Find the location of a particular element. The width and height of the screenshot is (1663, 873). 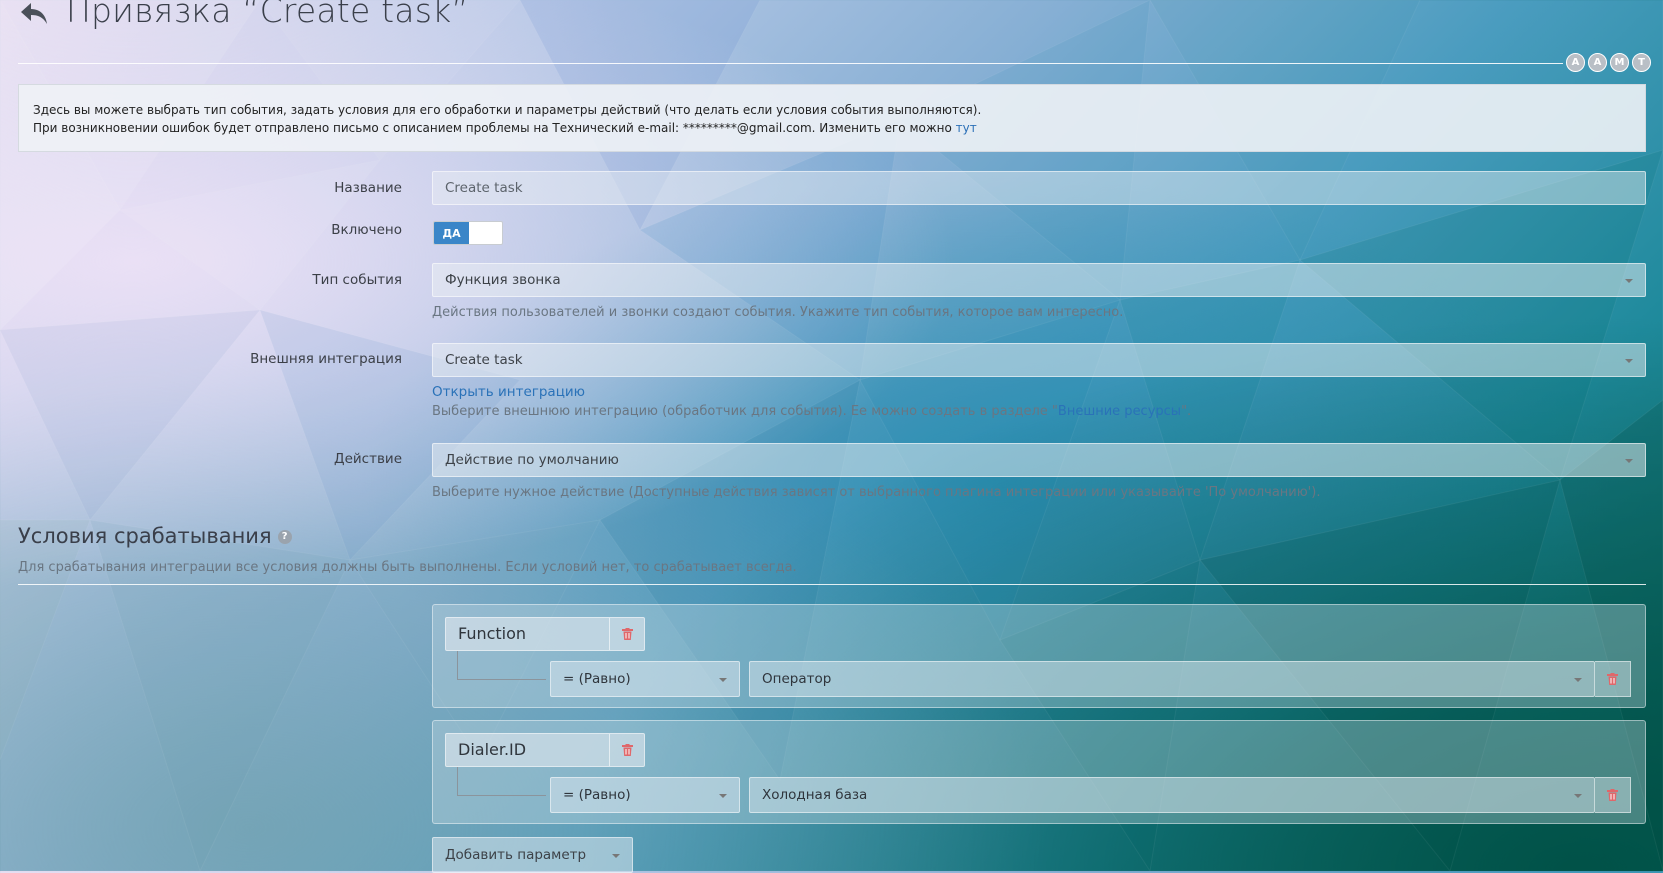

enabled-label: Включено is located at coordinates (366, 230).